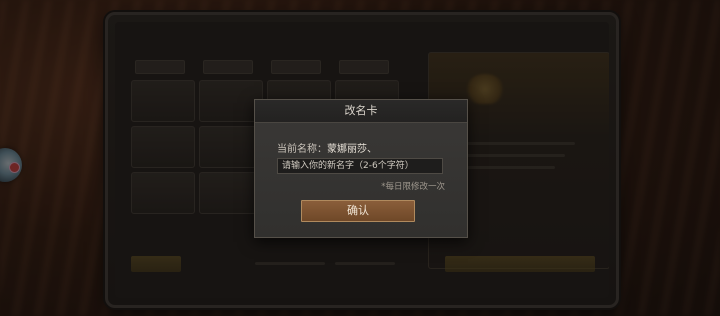  What do you see at coordinates (352, 149) in the screenshot?
I see `current-name-value: 蒙娜丽莎、` at bounding box center [352, 149].